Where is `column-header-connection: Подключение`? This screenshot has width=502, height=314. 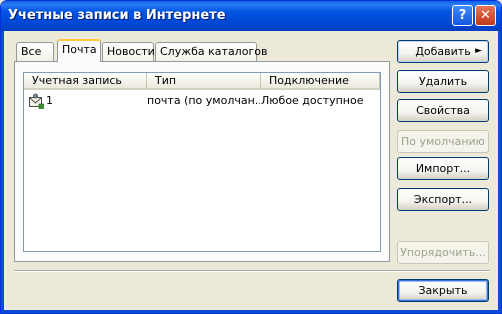 column-header-connection: Подключение is located at coordinates (320, 81).